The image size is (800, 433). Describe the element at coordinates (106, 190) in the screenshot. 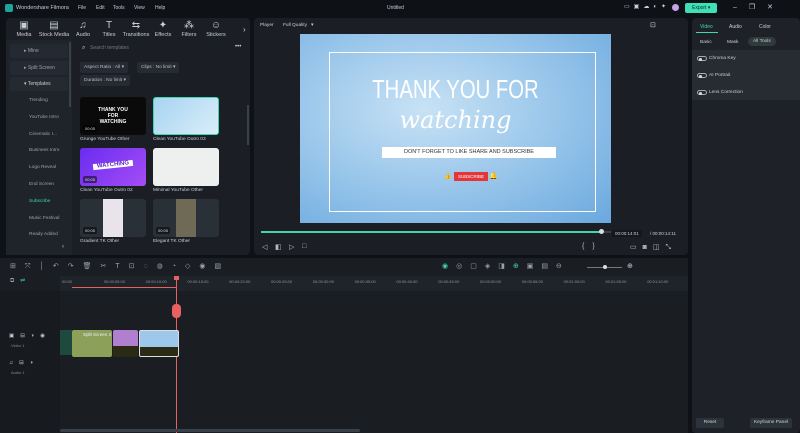

I see `template-name: Clean YouTube Outro 02` at that location.